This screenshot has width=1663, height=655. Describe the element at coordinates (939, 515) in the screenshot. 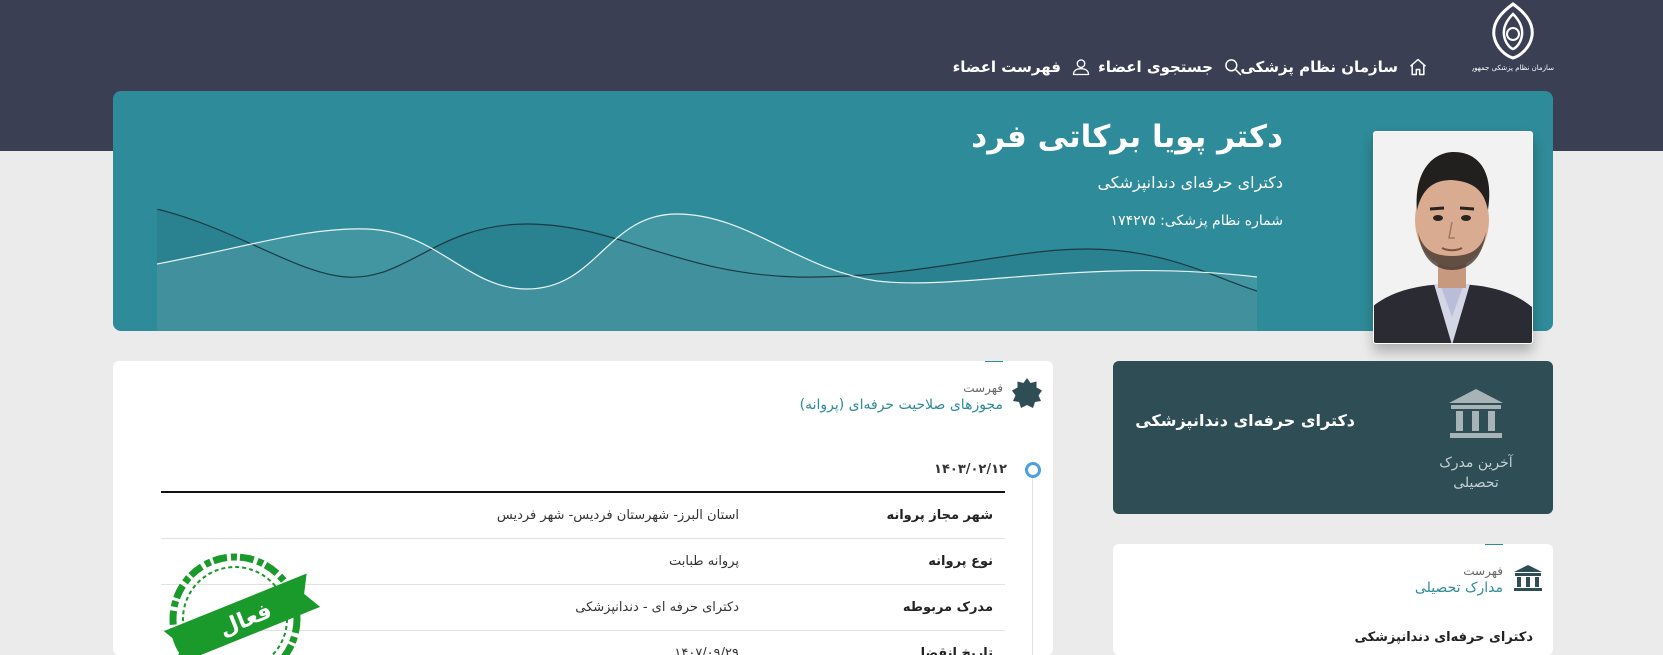

I see `license-row-label: شهر مجاز پروانه` at that location.